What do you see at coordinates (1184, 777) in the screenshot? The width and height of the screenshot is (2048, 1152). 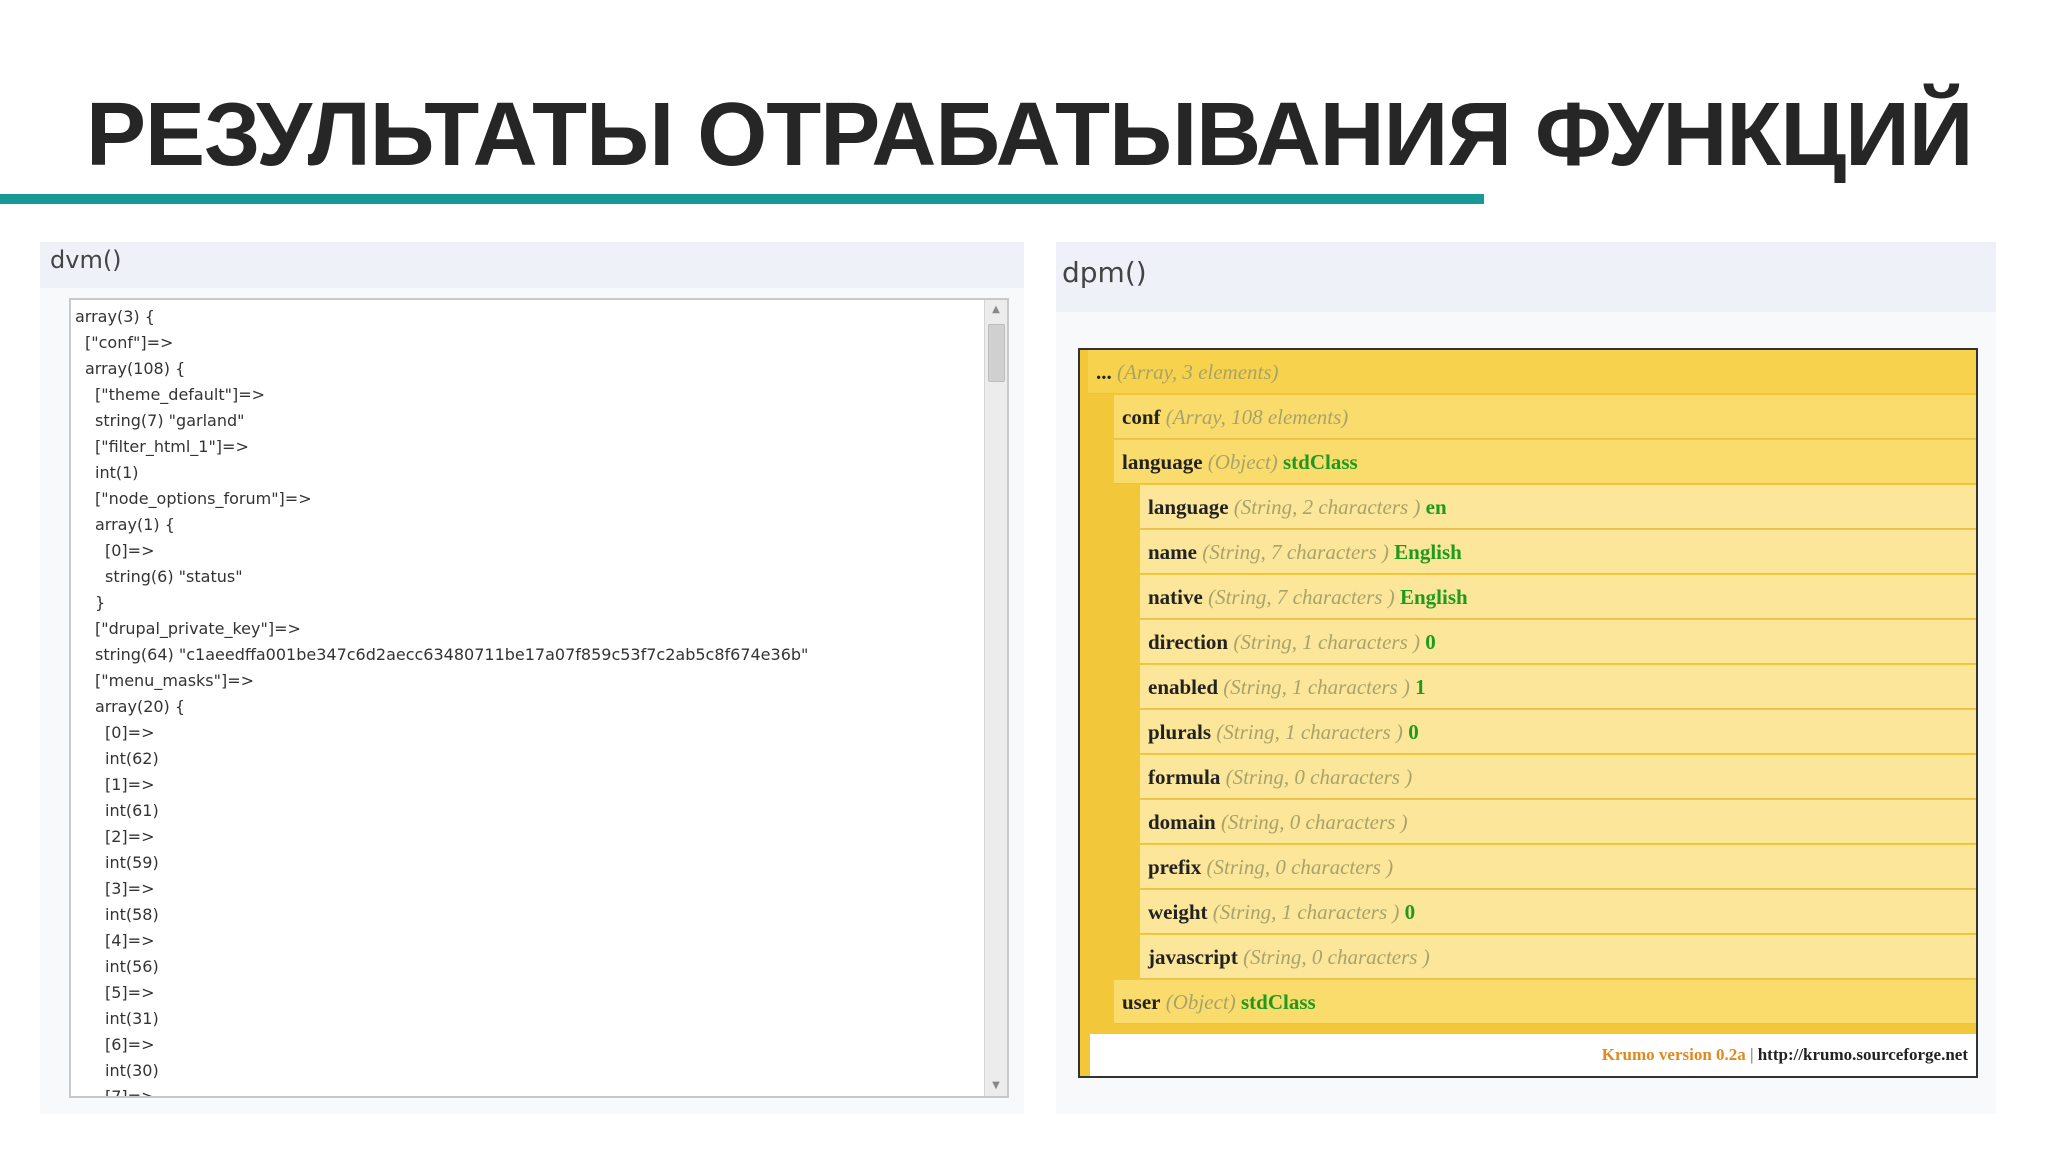 I see `krumo-key: formula` at bounding box center [1184, 777].